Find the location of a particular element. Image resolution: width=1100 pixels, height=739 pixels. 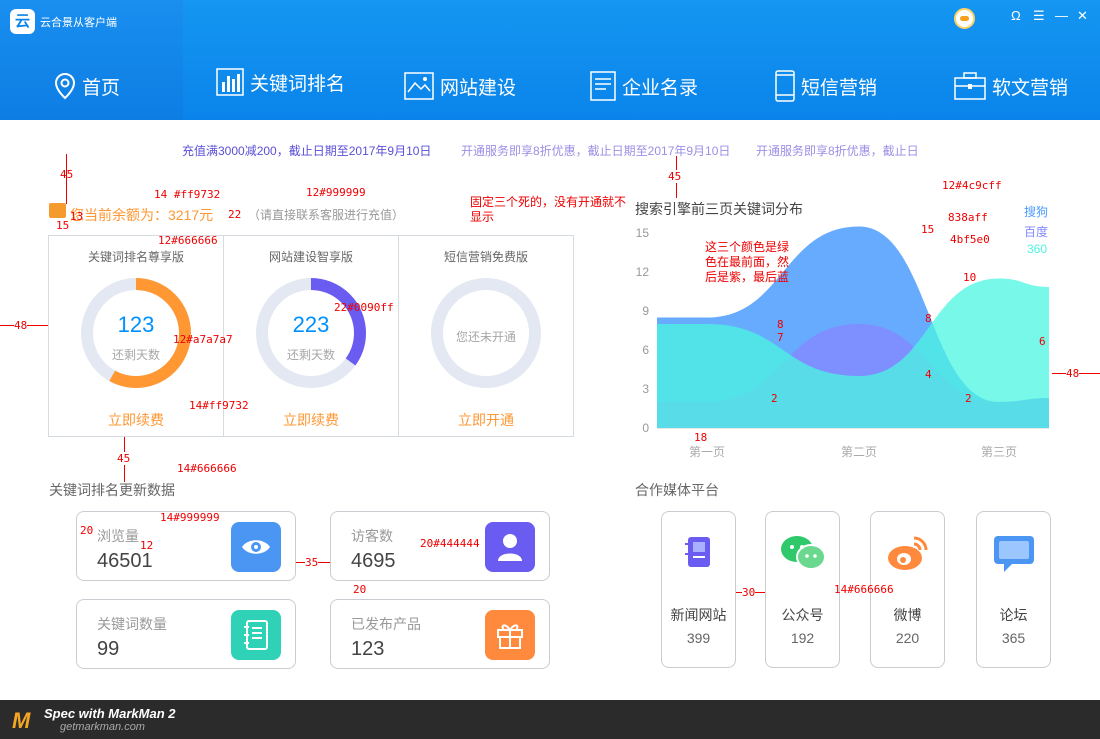

stat-value: 46501 is located at coordinates (125, 561).